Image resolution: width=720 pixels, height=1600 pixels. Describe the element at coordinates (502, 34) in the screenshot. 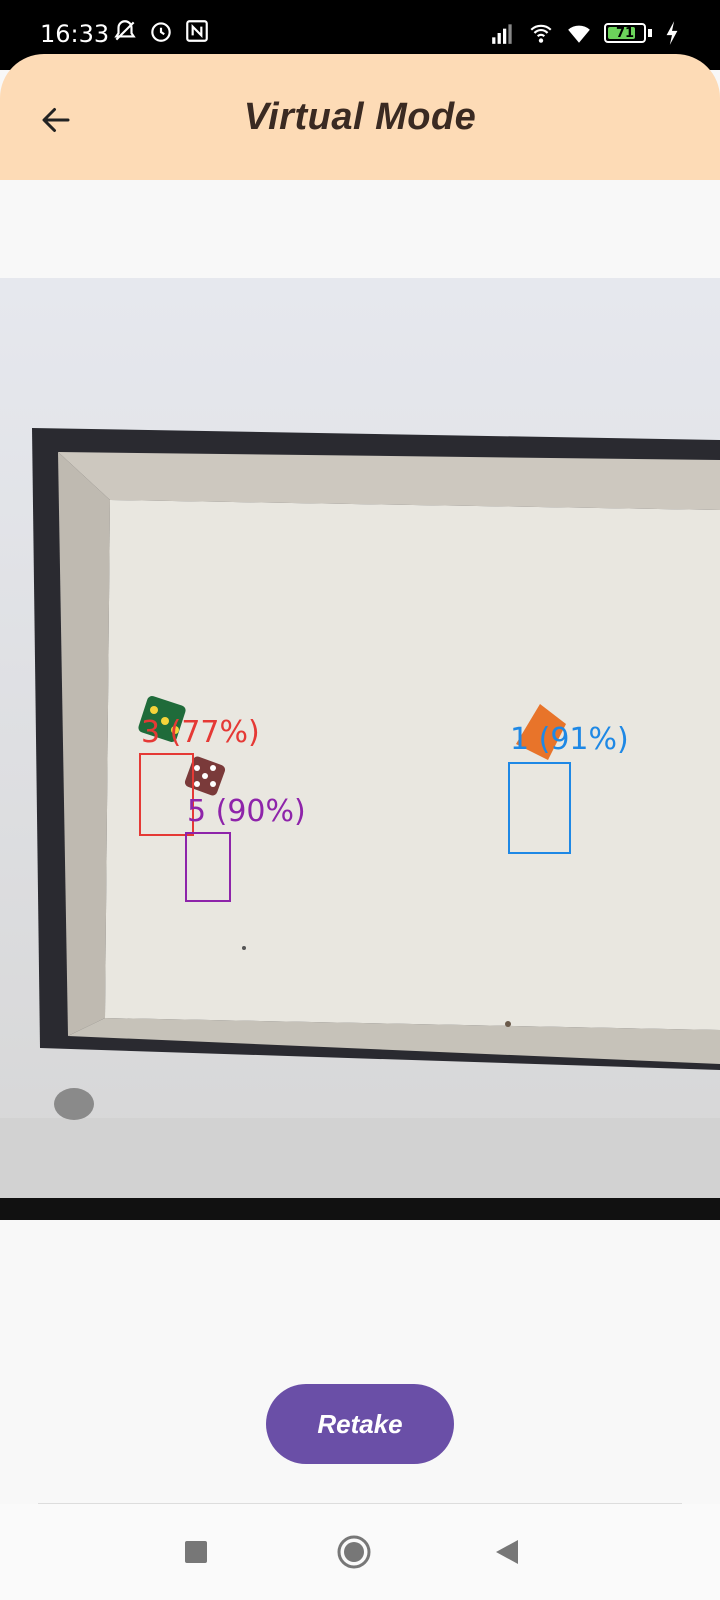

I see `signal-icon` at that location.